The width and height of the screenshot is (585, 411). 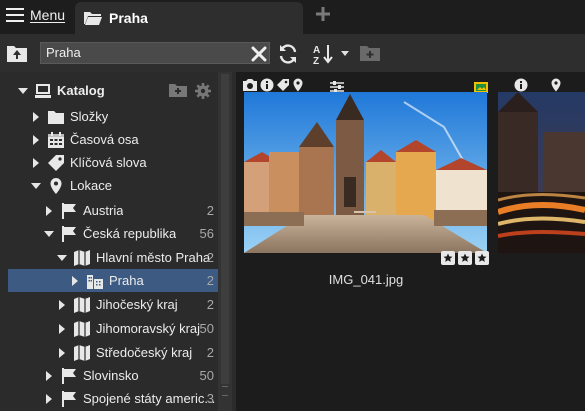 I want to click on tree-item-locations: Lokace, so click(x=109, y=185).